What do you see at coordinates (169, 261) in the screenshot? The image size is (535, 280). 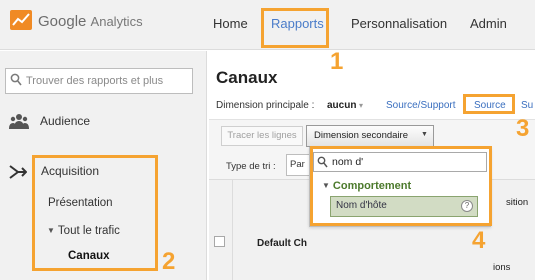 I see `callout-number-2: 2` at bounding box center [169, 261].